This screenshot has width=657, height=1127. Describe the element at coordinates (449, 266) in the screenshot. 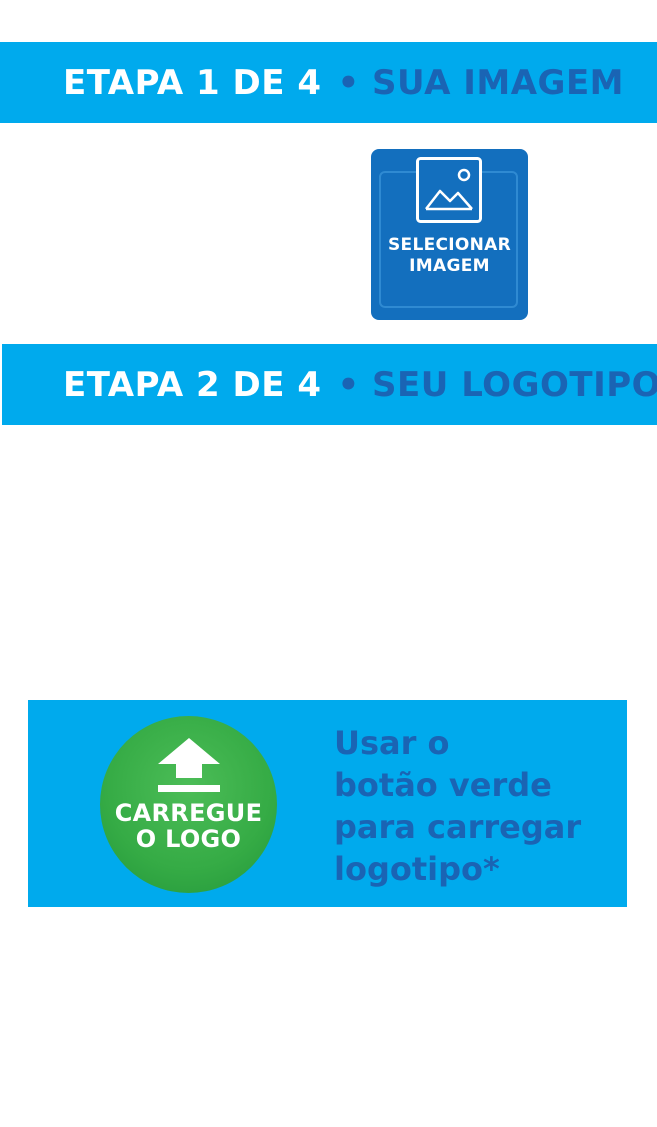

I see `select-image-label-line2: IMAGEM` at that location.